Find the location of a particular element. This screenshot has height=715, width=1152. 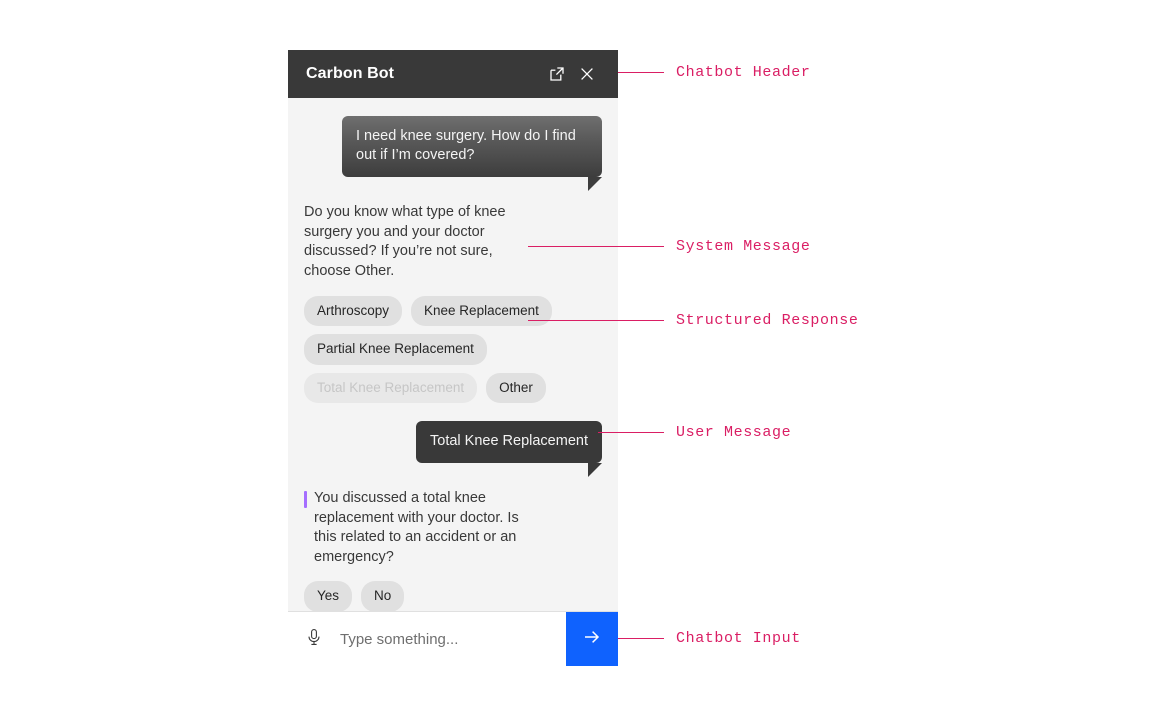

launch-button is located at coordinates (557, 74).